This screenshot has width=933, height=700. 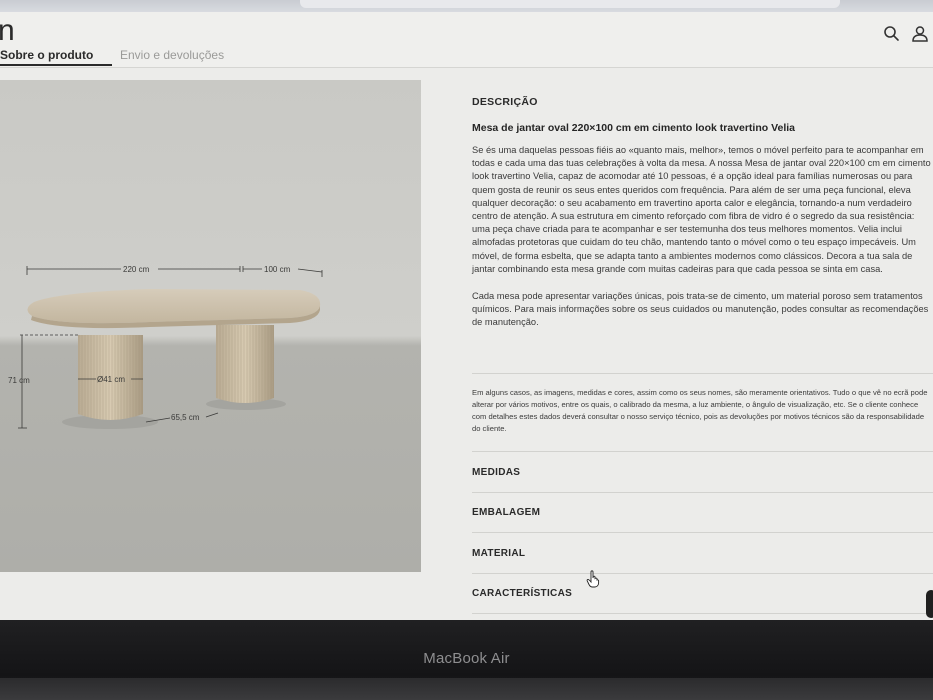 I want to click on tab-about-product: Sobre o produto, so click(x=46, y=55).